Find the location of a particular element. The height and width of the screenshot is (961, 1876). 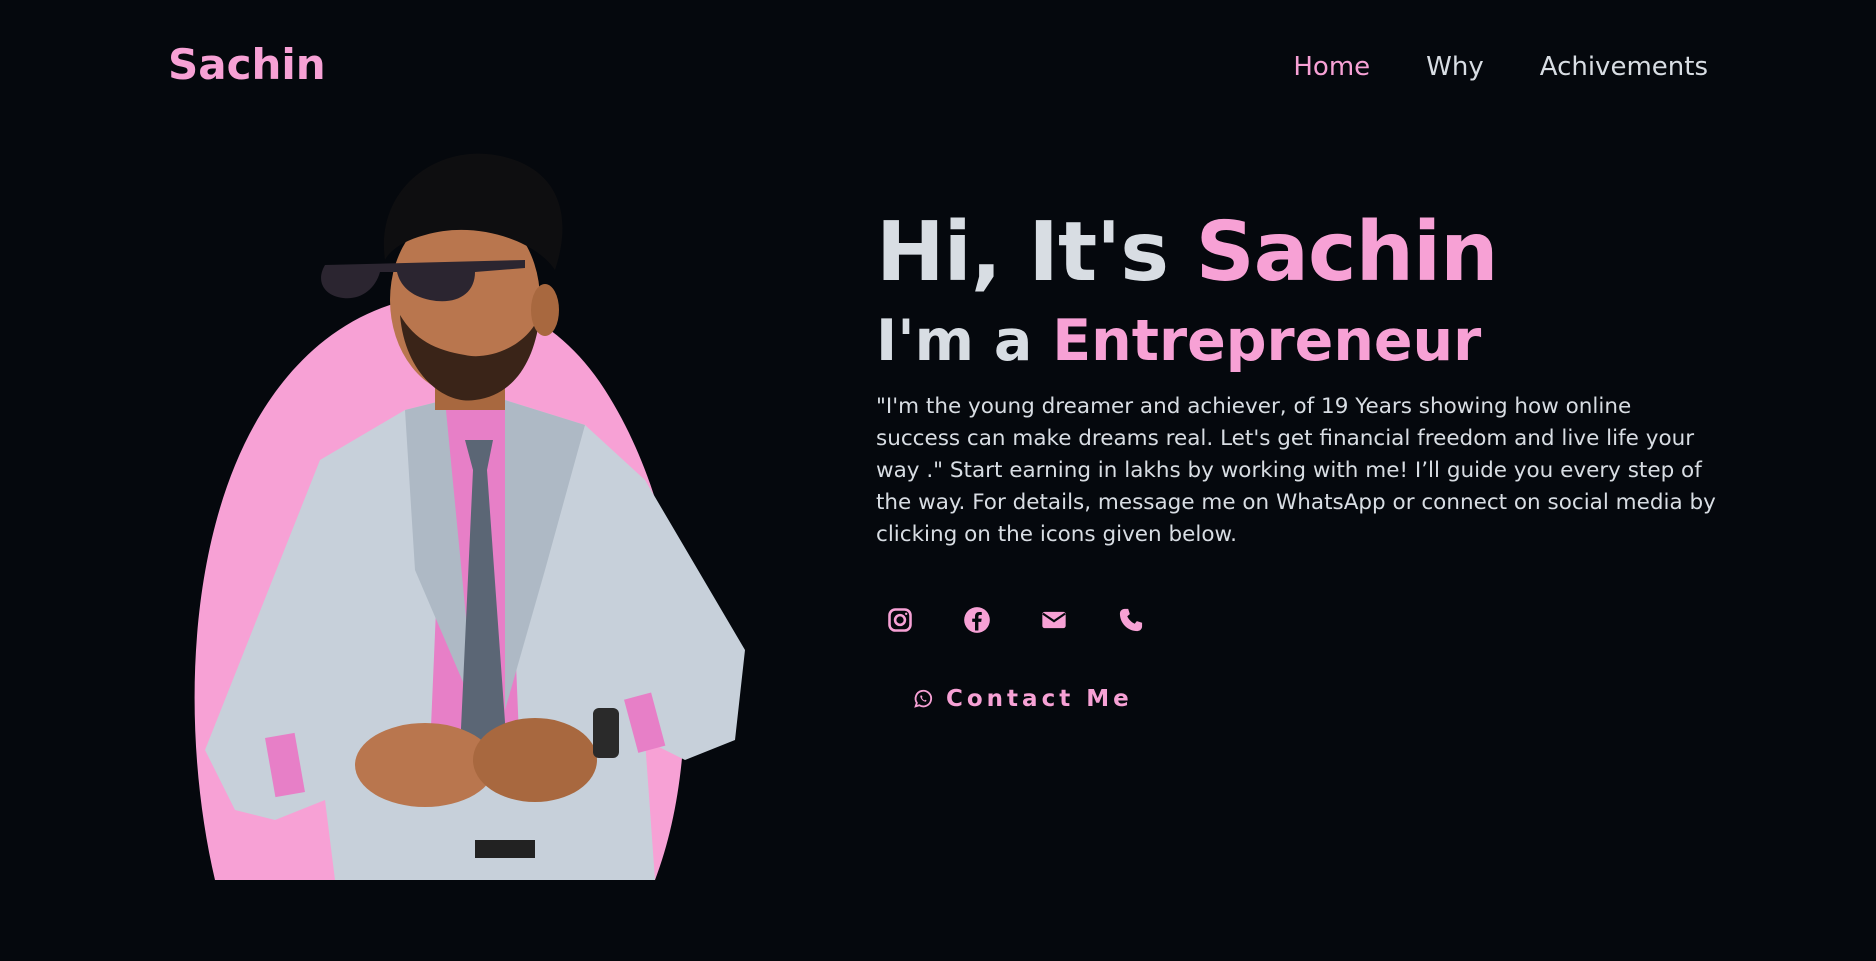

phone-link is located at coordinates (1130, 620).